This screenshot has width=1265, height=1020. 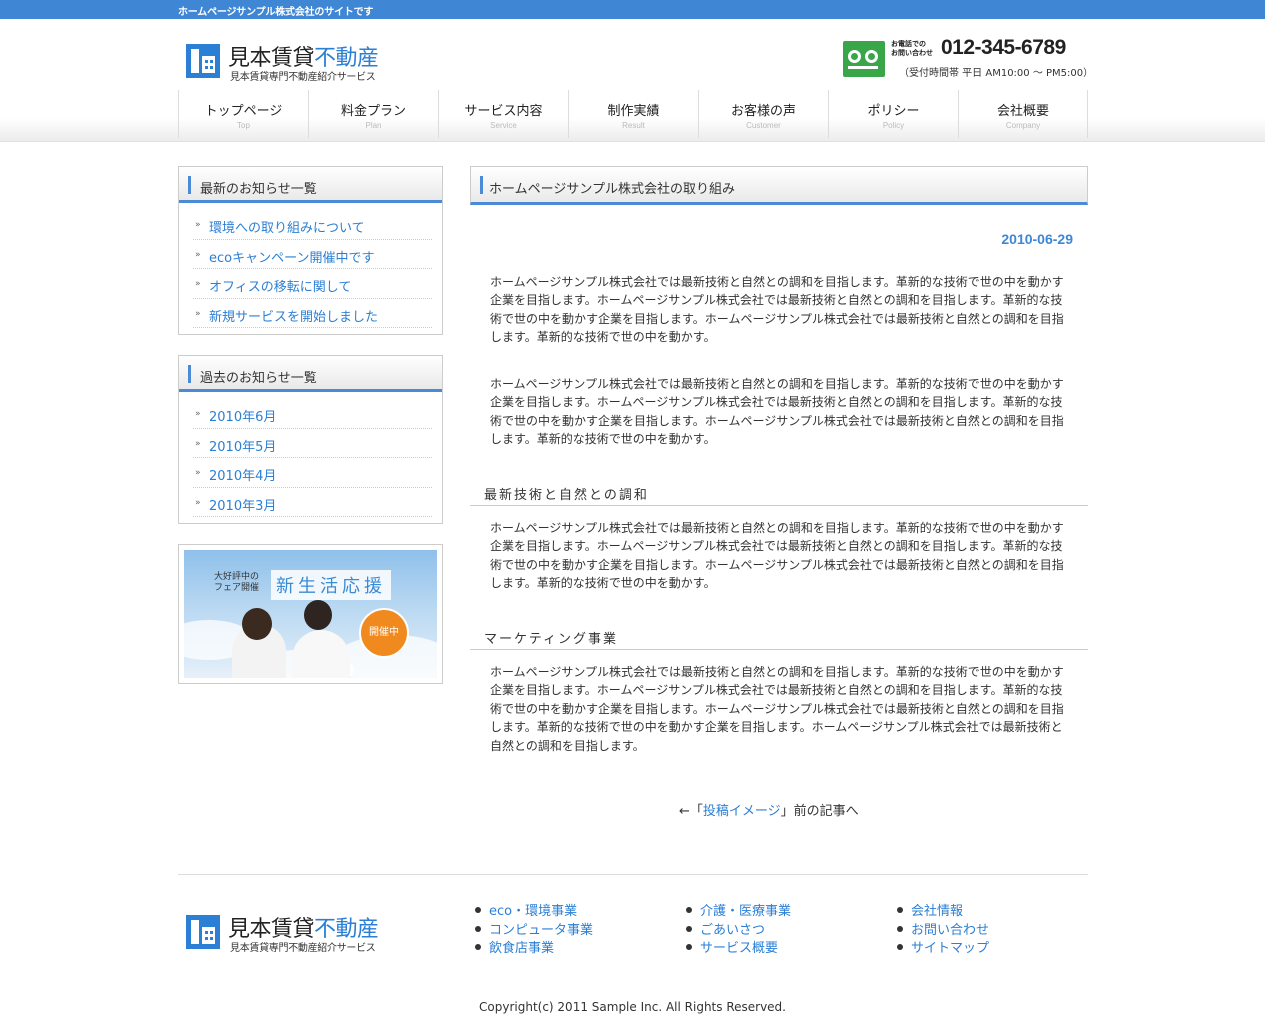 What do you see at coordinates (864, 59) in the screenshot?
I see `free-dial-icon` at bounding box center [864, 59].